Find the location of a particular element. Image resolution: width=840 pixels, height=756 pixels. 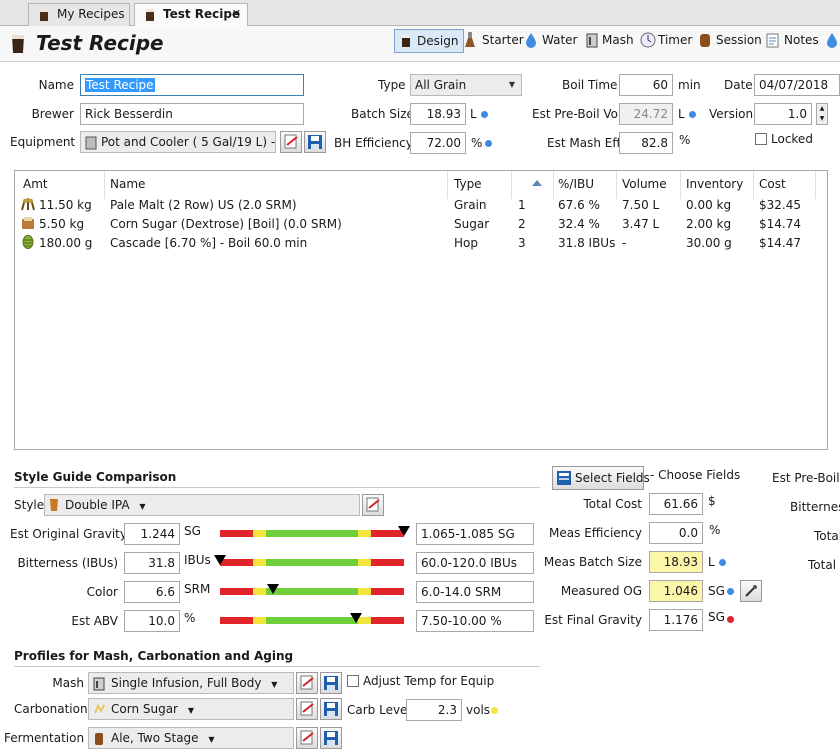

mash-save-button is located at coordinates (331, 683).